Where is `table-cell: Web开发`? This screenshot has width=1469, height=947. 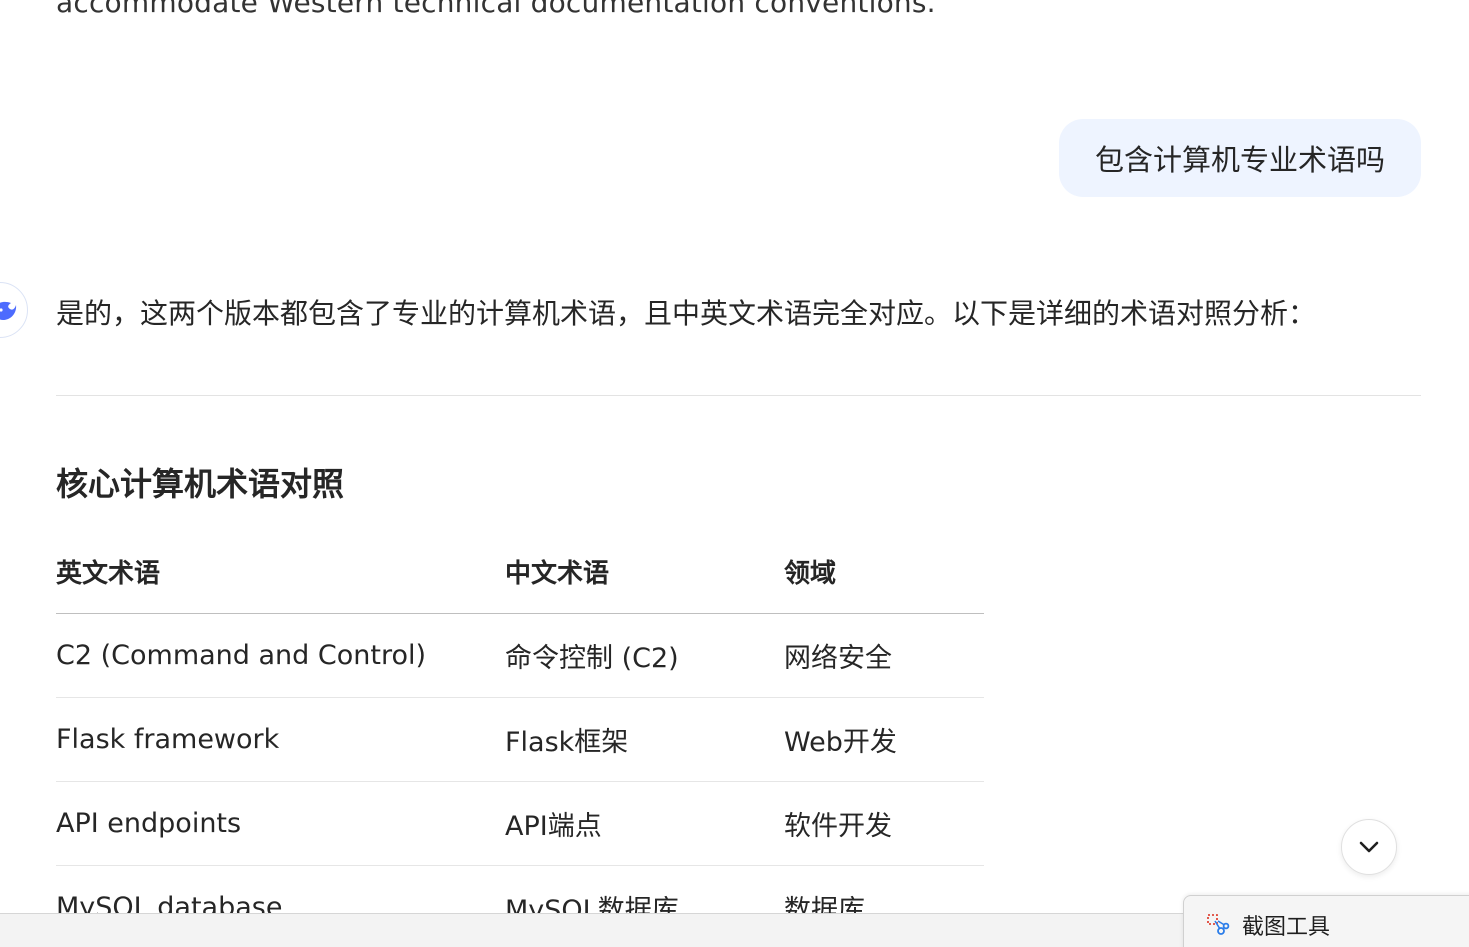 table-cell: Web开发 is located at coordinates (884, 739).